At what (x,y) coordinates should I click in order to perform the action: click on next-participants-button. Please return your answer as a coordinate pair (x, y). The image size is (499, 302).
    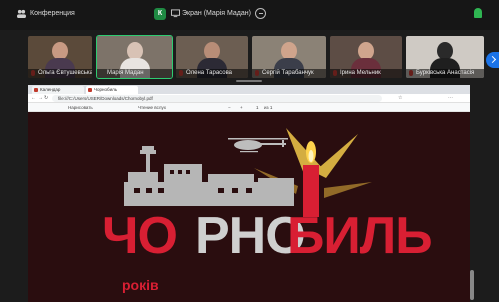
    Looking at the image, I should click on (492, 60).